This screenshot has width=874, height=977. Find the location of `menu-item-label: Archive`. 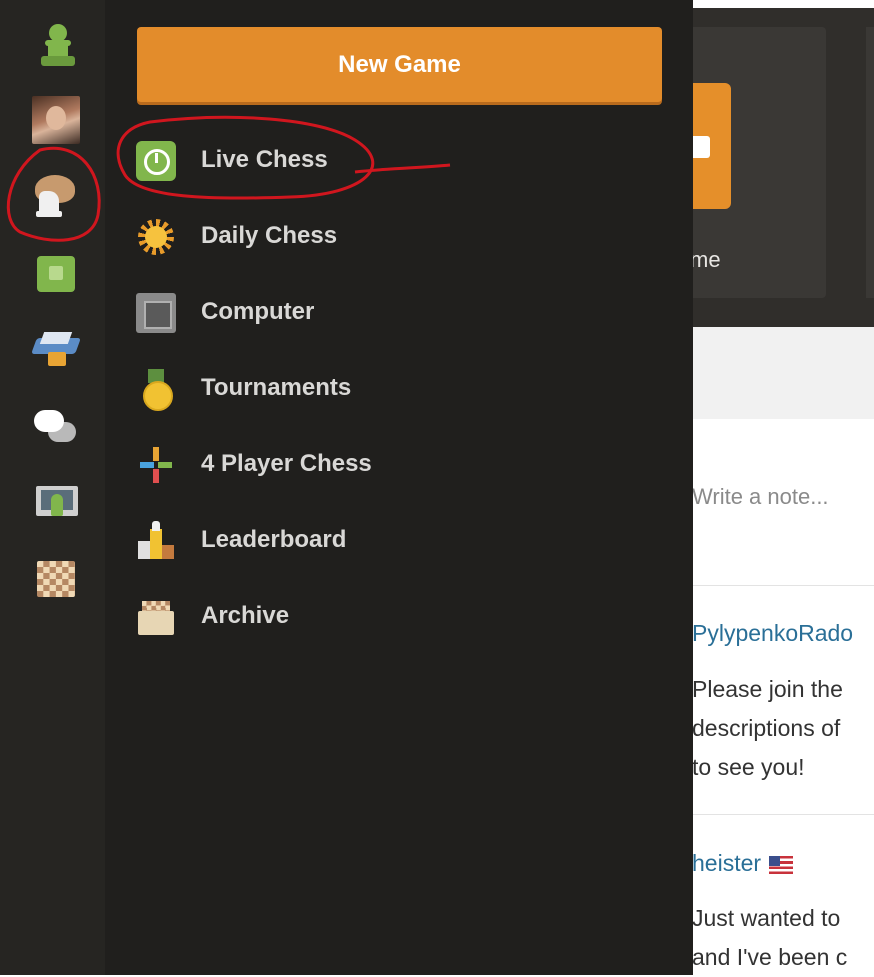

menu-item-label: Archive is located at coordinates (245, 615).